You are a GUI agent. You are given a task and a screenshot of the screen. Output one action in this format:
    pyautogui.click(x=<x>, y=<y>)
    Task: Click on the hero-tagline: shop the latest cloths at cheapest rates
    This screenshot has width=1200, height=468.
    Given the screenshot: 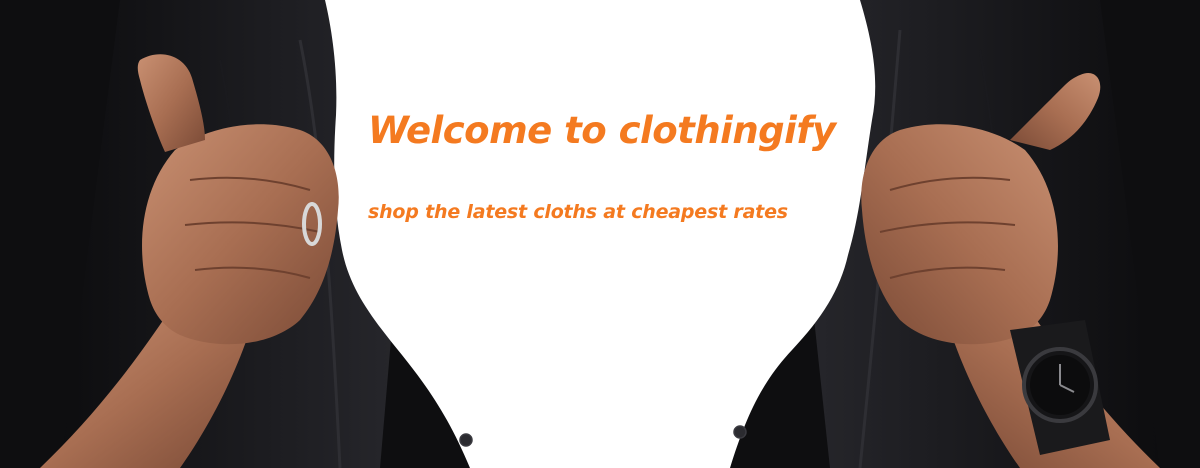 What is the action you would take?
    pyautogui.click(x=578, y=212)
    